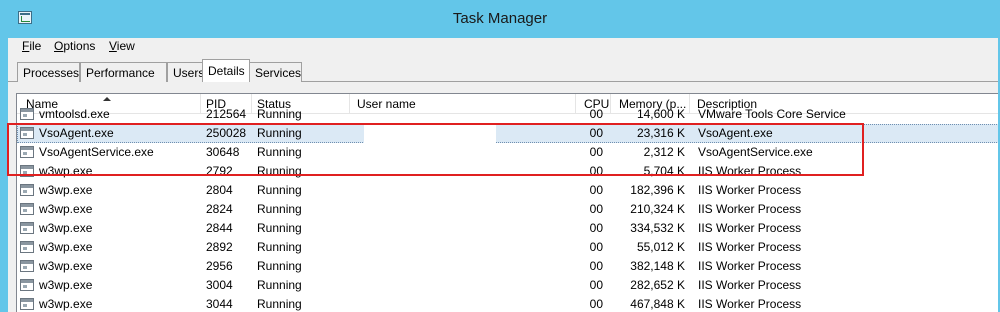 This screenshot has height=312, width=1000. What do you see at coordinates (657, 190) in the screenshot?
I see `cell-memory: 182,396 K` at bounding box center [657, 190].